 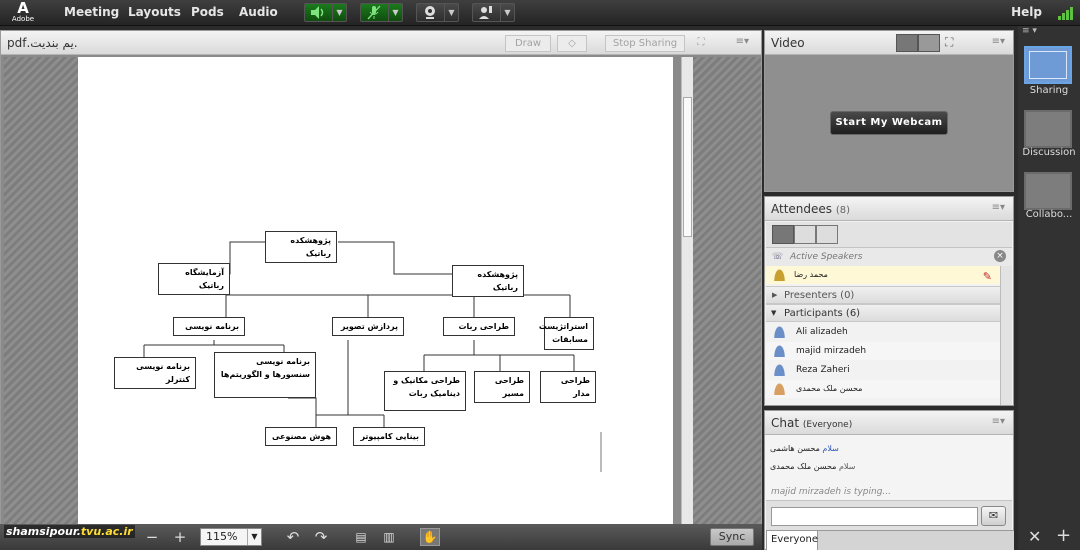 What do you see at coordinates (987, 276) in the screenshot?
I see `presenter-status-icon: ✎` at bounding box center [987, 276].